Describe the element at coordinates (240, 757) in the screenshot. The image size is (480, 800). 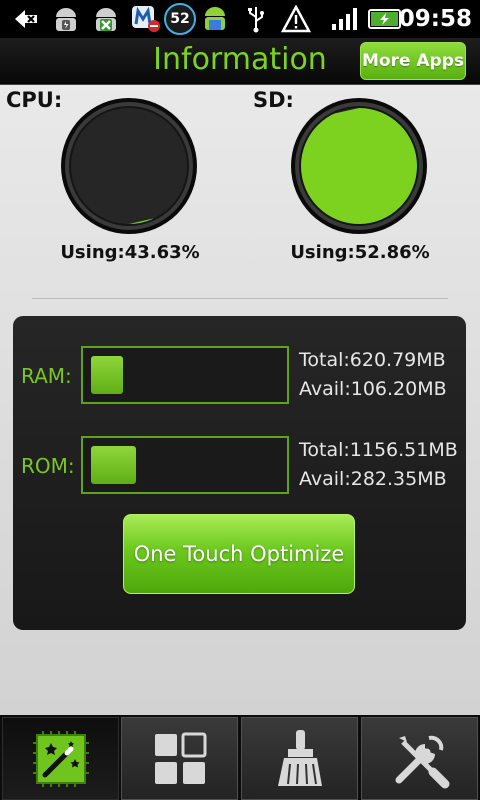
I see `bottom-tab-bar` at that location.